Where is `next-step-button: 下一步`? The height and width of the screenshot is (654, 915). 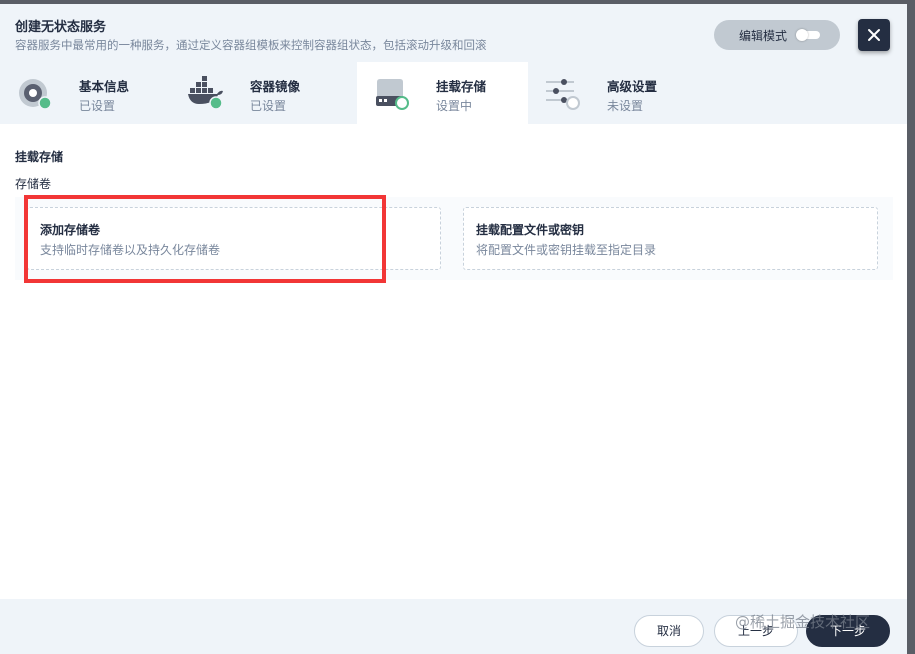 next-step-button: 下一步 is located at coordinates (848, 631).